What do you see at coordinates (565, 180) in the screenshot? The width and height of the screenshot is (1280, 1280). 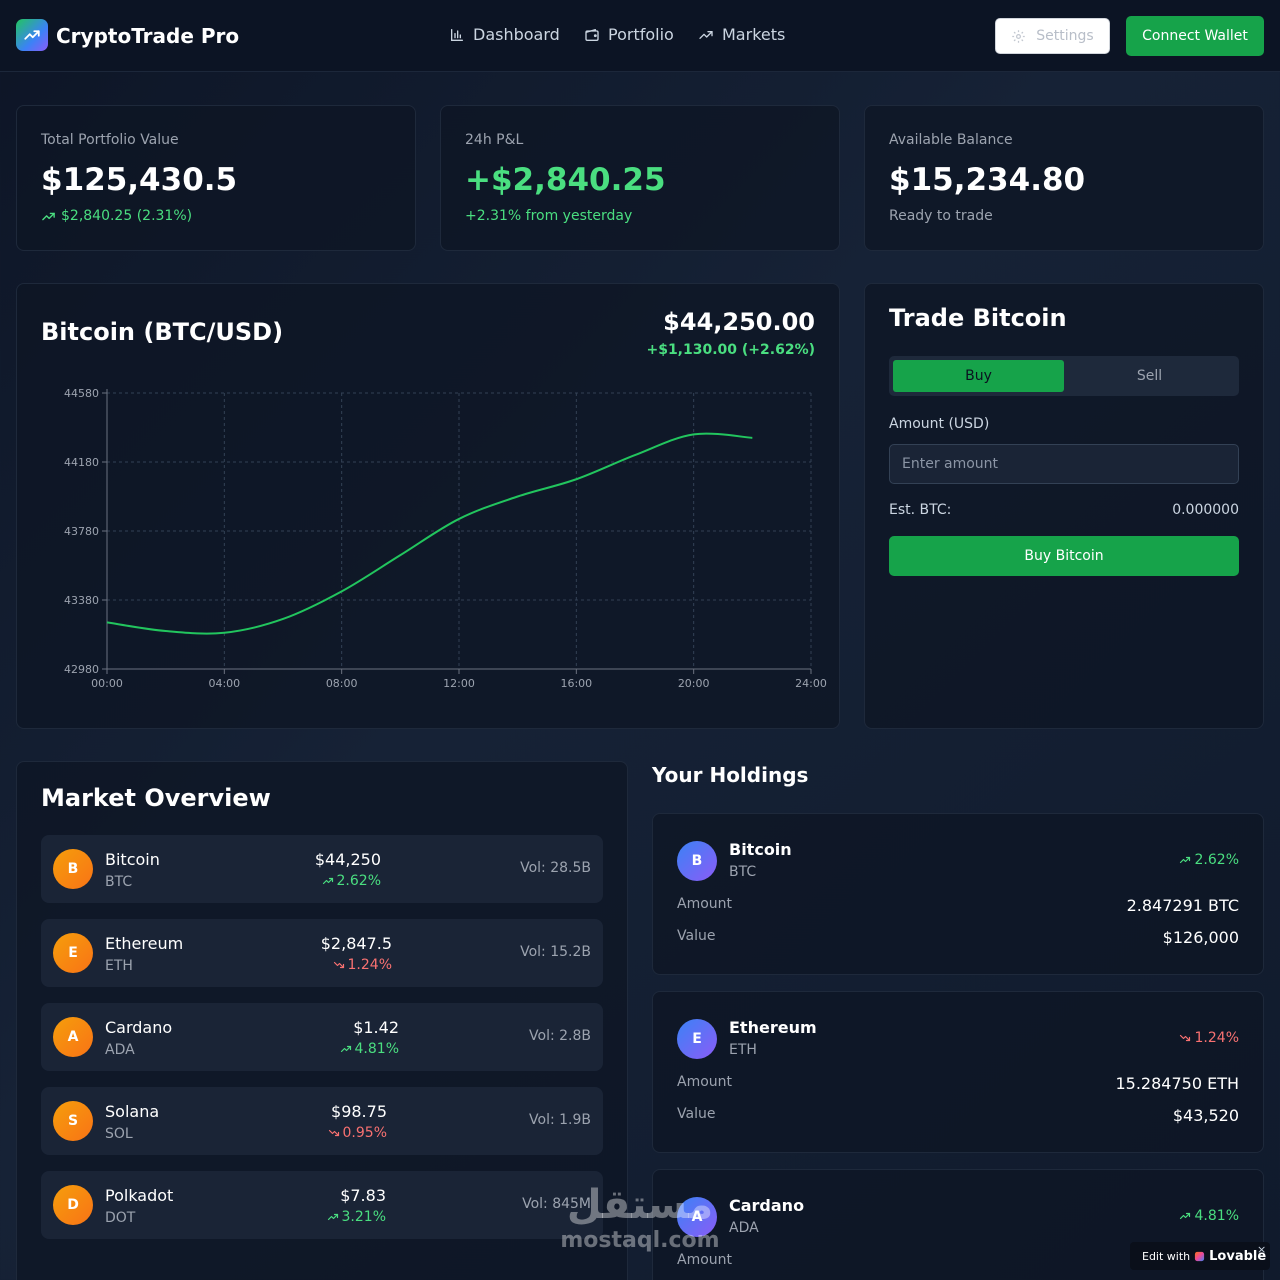 I see `stat-value: +$2,840.25` at bounding box center [565, 180].